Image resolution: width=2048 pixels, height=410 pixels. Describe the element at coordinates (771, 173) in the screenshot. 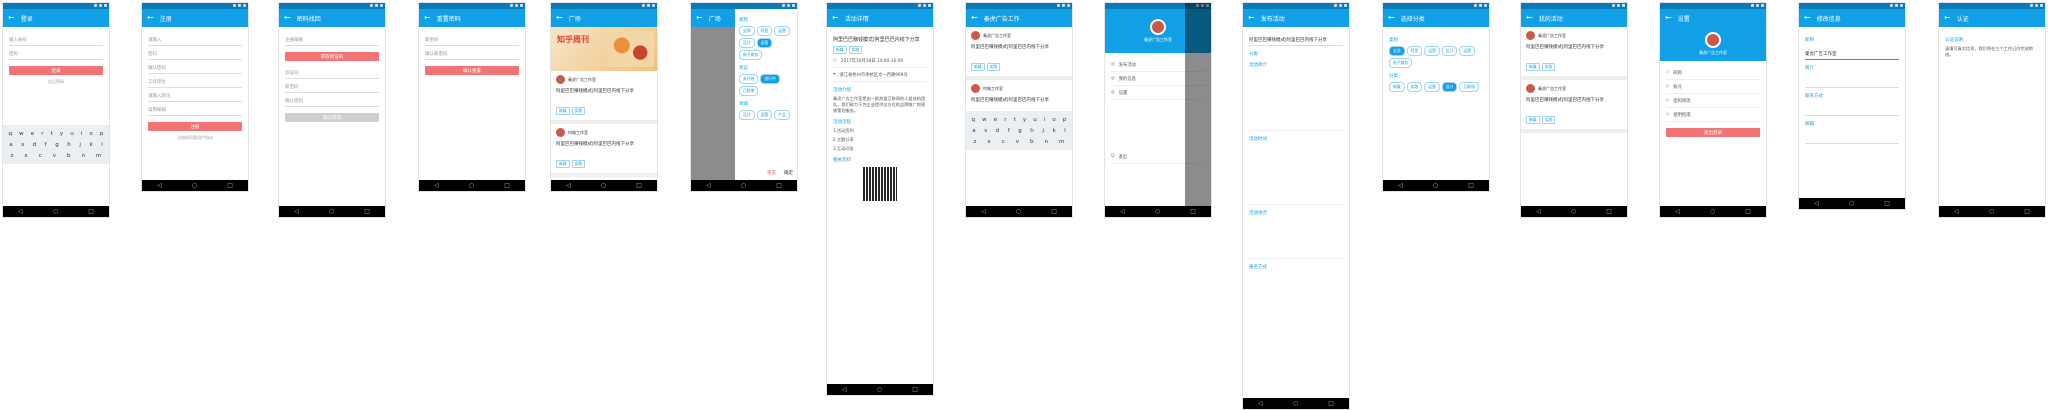

I see `reset-button: 重置` at that location.